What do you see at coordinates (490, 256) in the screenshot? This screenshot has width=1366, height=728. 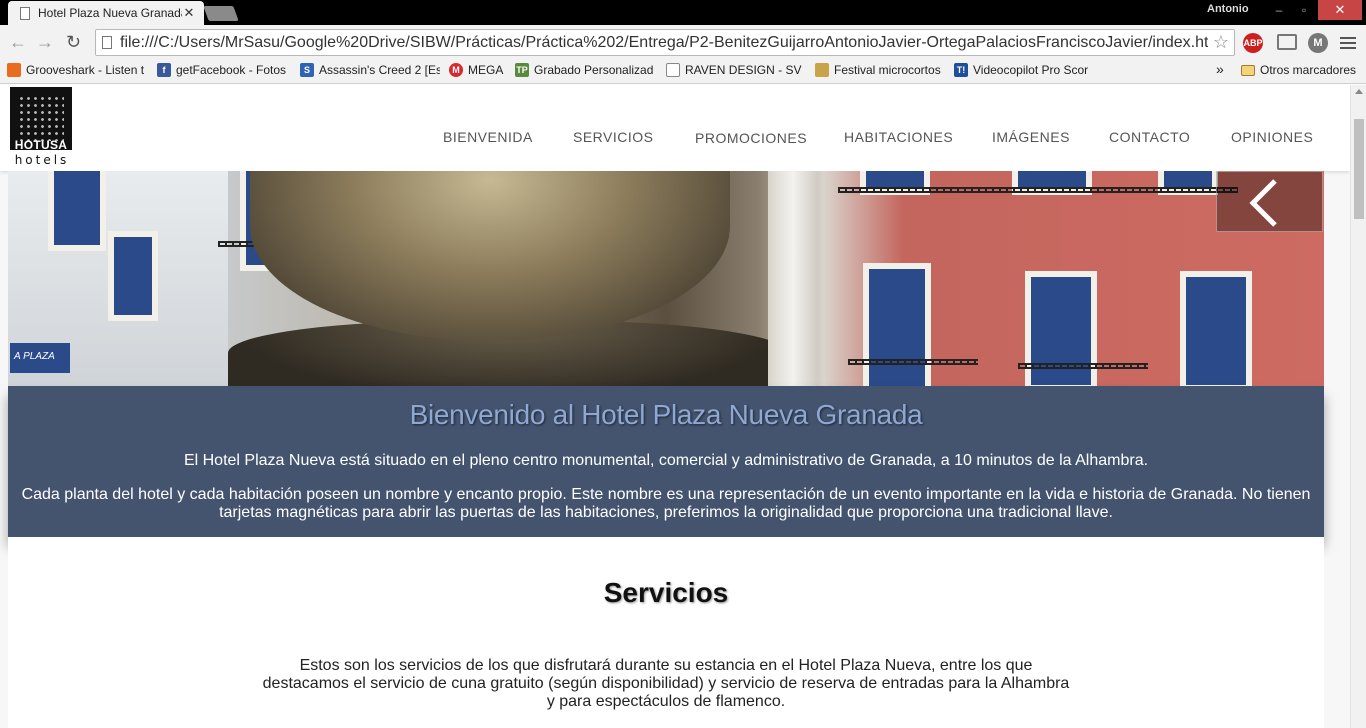 I see `fountain-bowl` at bounding box center [490, 256].